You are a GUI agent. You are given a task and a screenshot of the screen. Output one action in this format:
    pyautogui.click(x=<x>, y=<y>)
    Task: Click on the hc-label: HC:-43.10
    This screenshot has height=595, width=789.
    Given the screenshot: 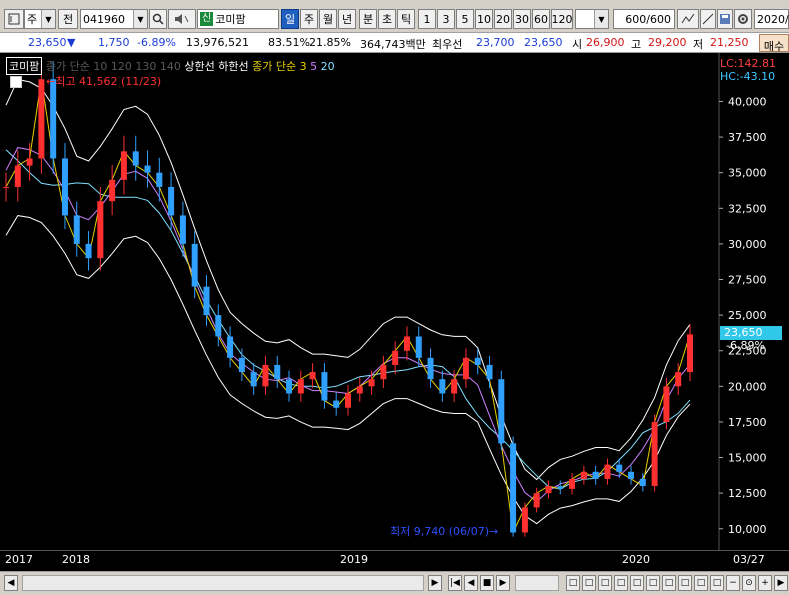 What is the action you would take?
    pyautogui.click(x=748, y=76)
    